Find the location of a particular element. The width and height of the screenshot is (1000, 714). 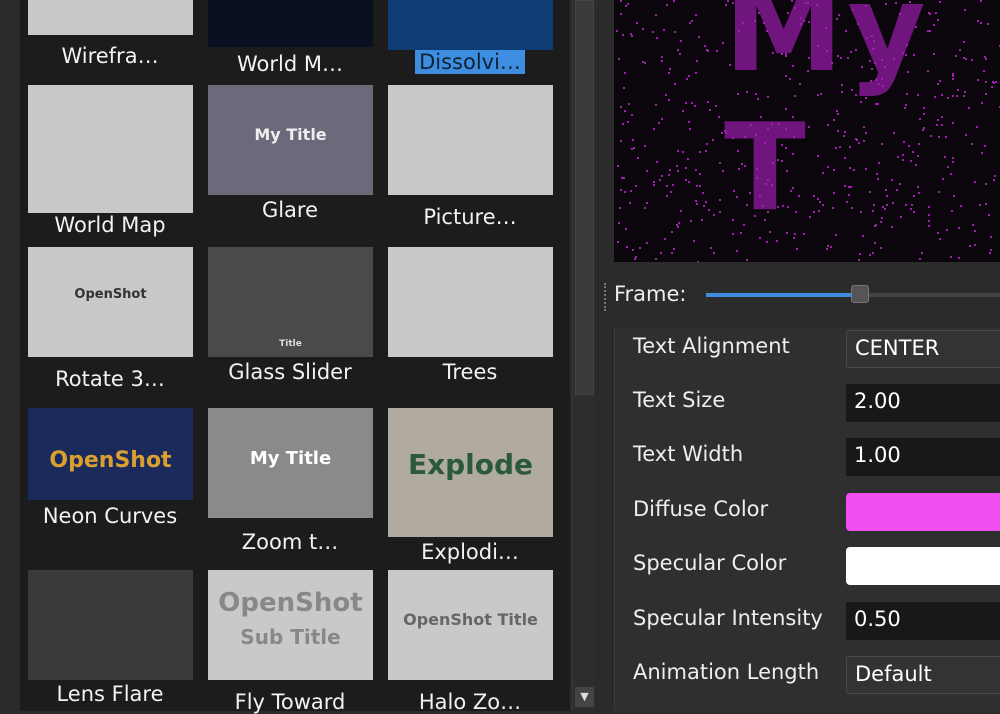

property-value-combo: Default is located at coordinates (923, 675).